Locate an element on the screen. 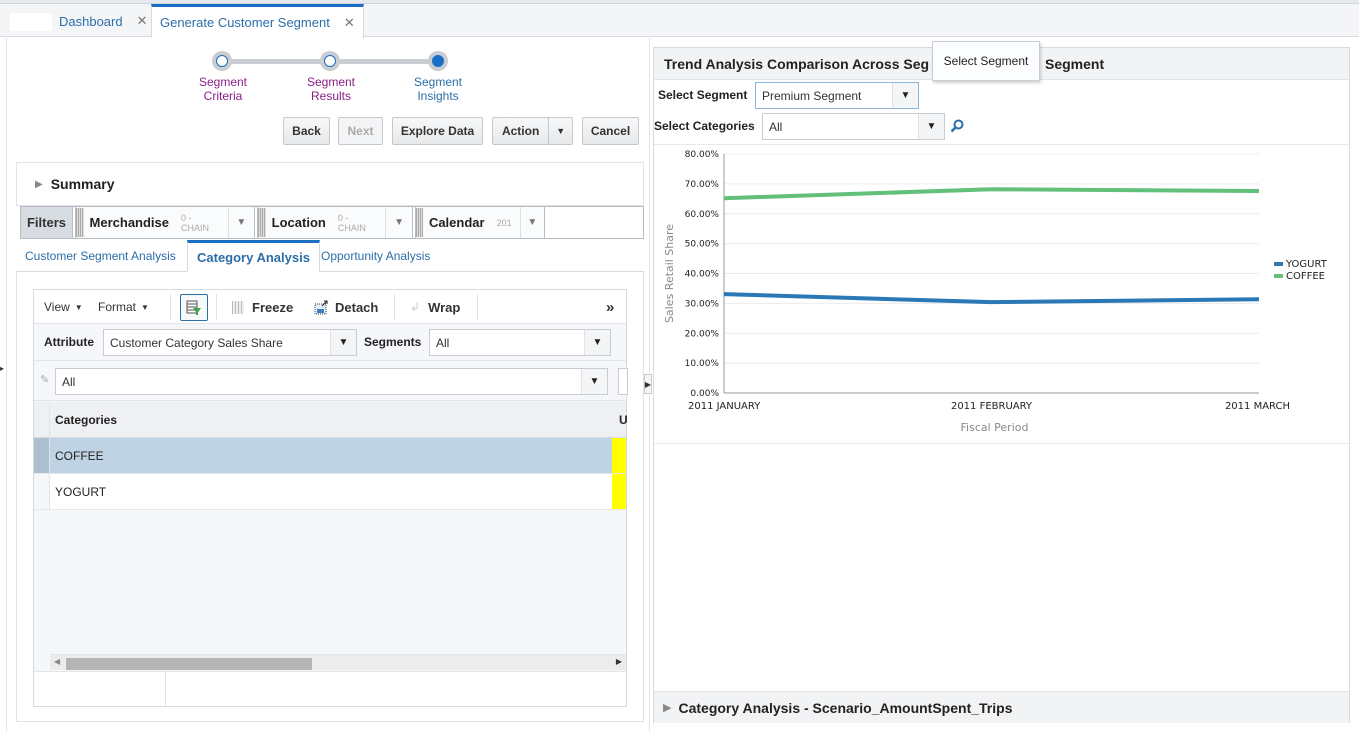 This screenshot has height=732, width=1359. column-header-truncated: U is located at coordinates (623, 420).